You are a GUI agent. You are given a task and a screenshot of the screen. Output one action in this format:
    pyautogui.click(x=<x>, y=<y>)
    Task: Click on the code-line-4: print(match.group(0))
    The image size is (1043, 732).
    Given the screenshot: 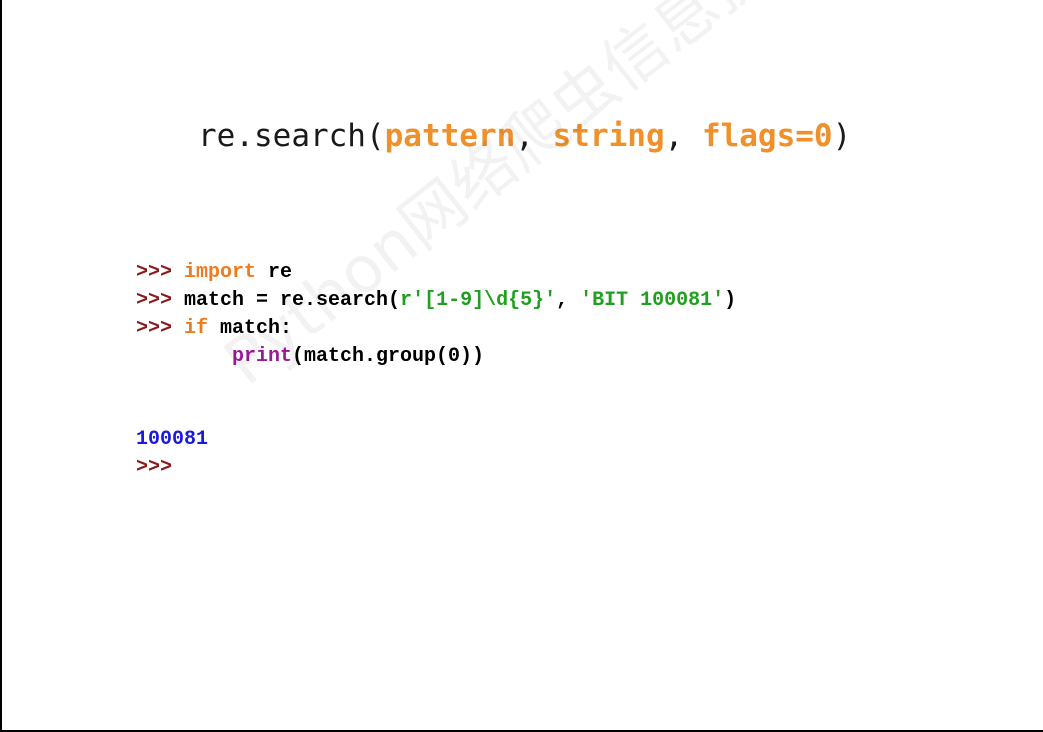 What is the action you would take?
    pyautogui.click(x=310, y=357)
    